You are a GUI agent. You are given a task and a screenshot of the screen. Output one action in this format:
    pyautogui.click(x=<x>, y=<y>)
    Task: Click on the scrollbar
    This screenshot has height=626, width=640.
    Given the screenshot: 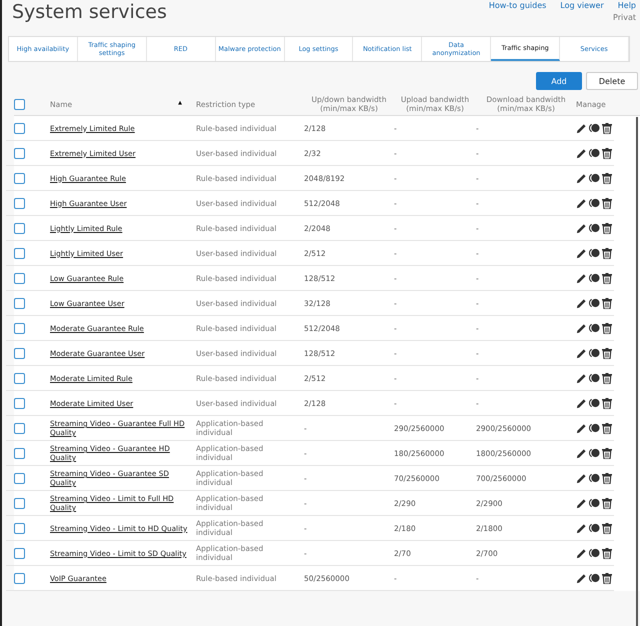 What is the action you would take?
    pyautogui.click(x=637, y=371)
    